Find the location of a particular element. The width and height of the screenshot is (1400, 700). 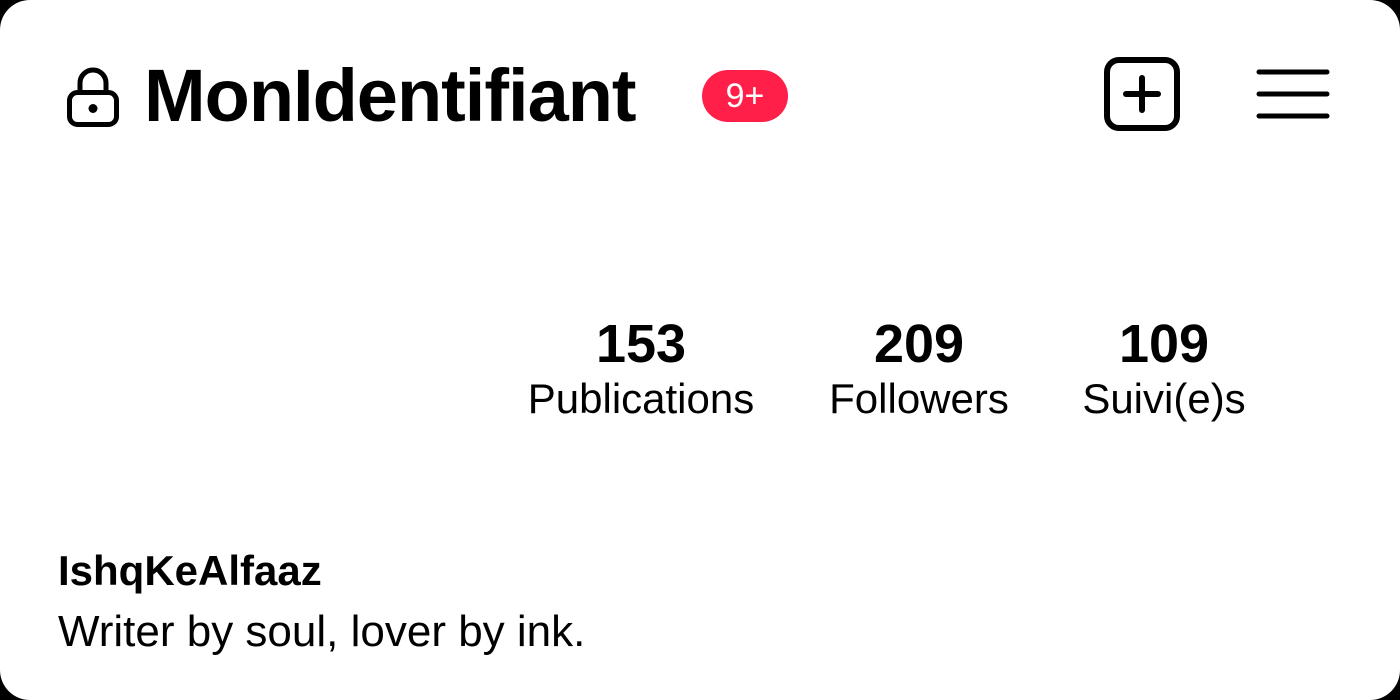

notification-badge: 9+ is located at coordinates (745, 96).